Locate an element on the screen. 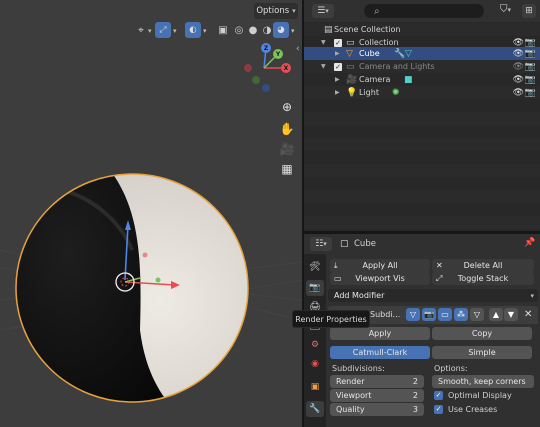  viewport-levels-field: Viewport 2 is located at coordinates (377, 395).